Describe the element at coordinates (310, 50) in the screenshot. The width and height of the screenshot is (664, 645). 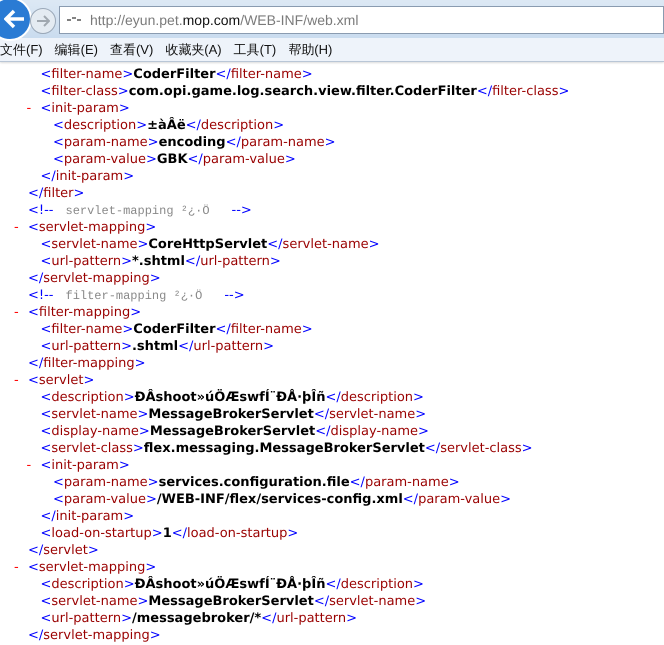
I see `menu-item: 帮助(H)` at that location.